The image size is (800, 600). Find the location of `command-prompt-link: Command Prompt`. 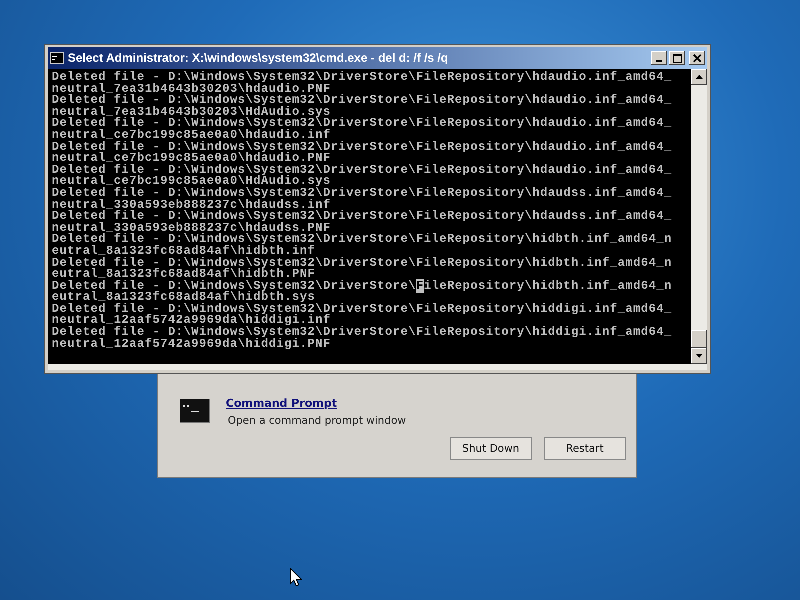

command-prompt-link: Command Prompt is located at coordinates (282, 403).